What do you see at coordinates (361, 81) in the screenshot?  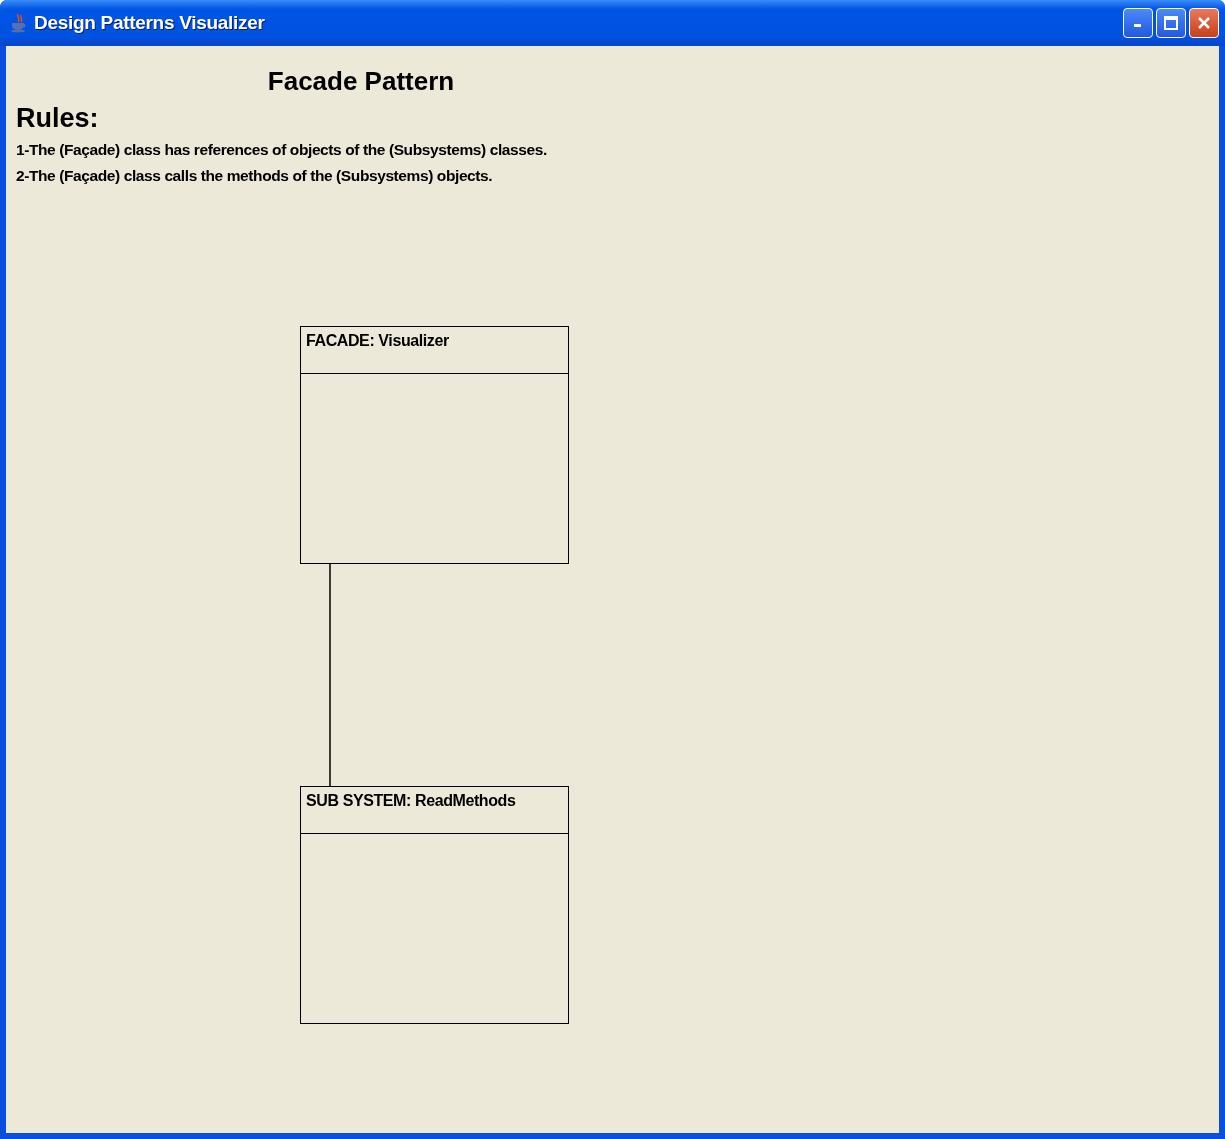 I see `pattern-heading: Facade Pattern` at bounding box center [361, 81].